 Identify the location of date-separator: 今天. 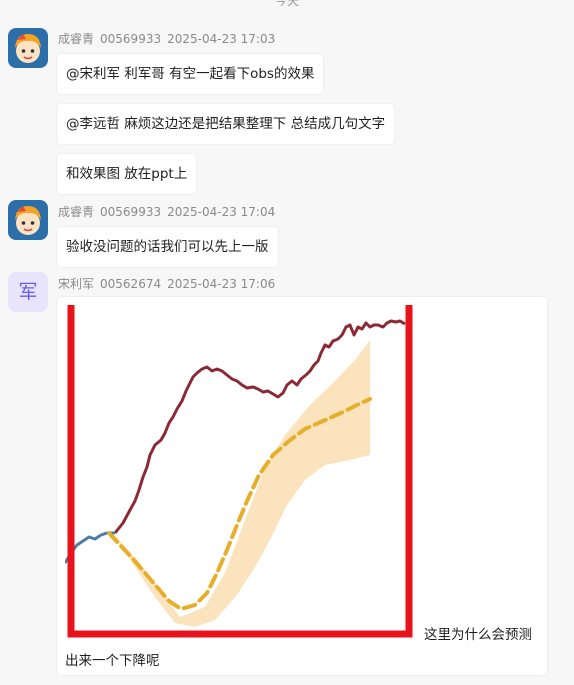
(286, 4).